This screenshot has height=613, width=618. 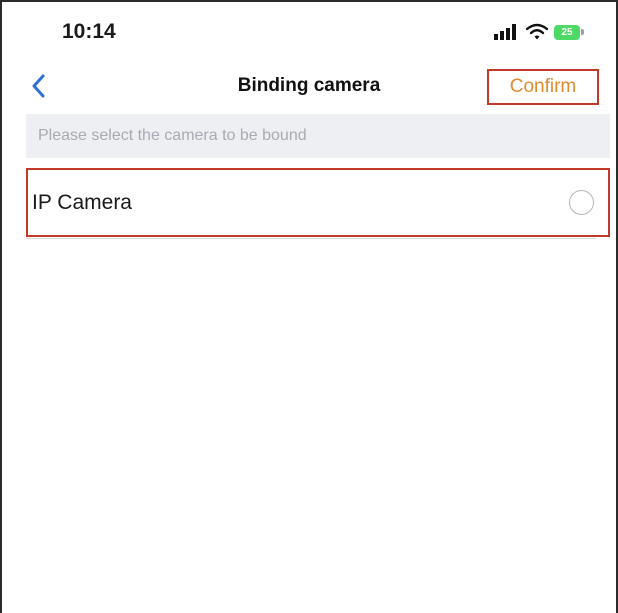 I want to click on signal-icon, so click(x=505, y=32).